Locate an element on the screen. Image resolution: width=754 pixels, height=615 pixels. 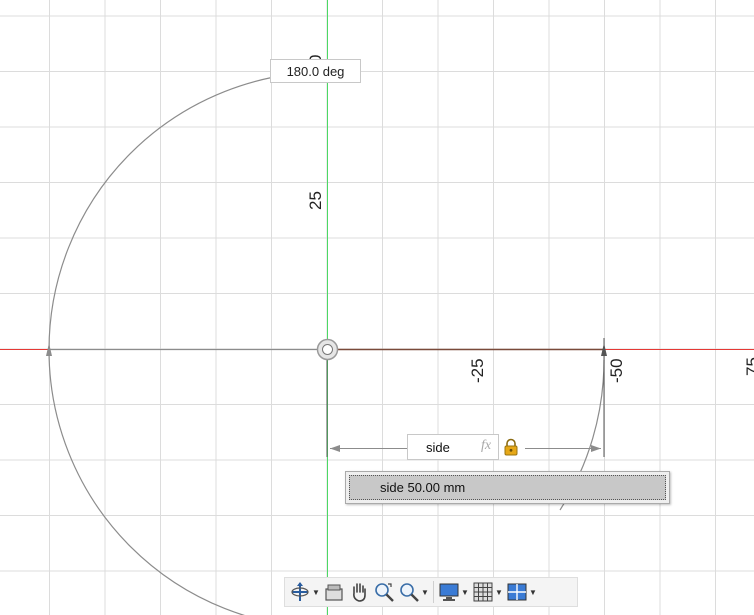
orbit-button: ▼ is located at coordinates (304, 592).